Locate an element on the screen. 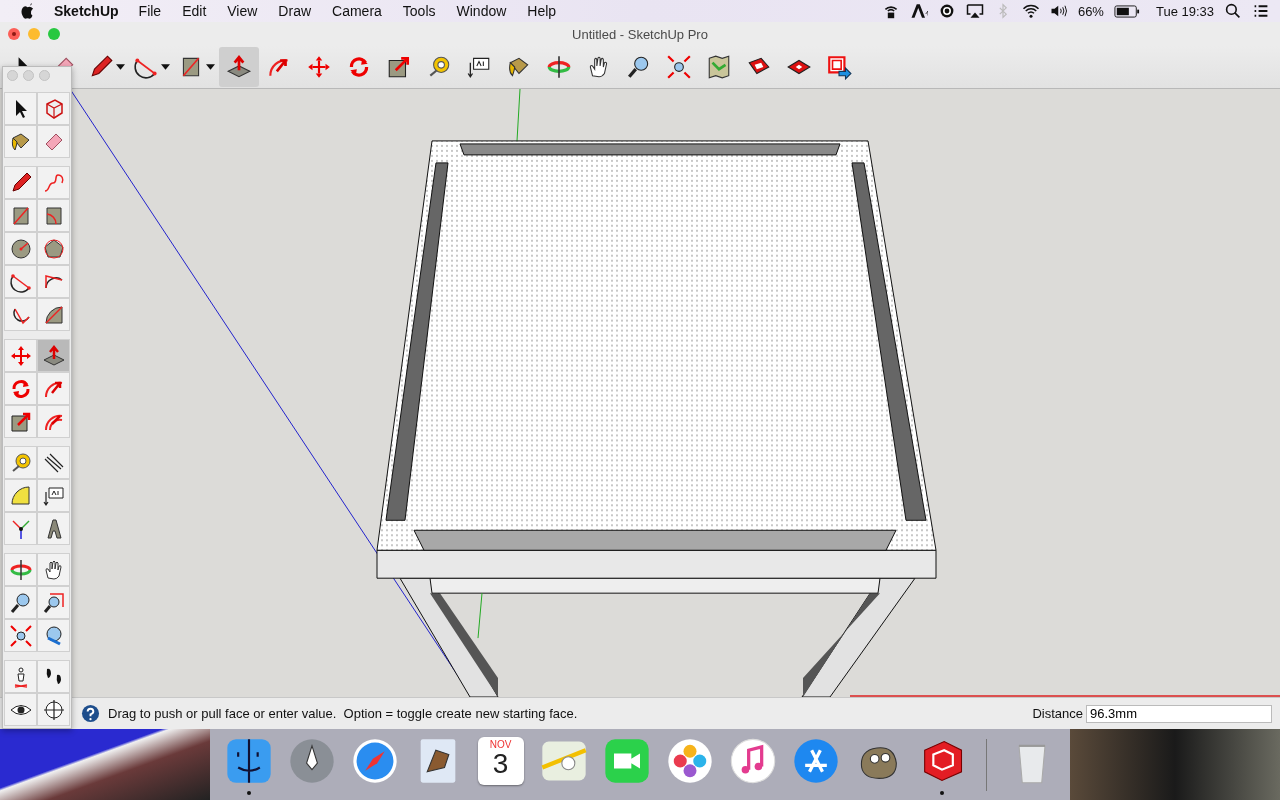 The width and height of the screenshot is (1280, 800). section-plane-tool-button is located at coordinates (53, 709).